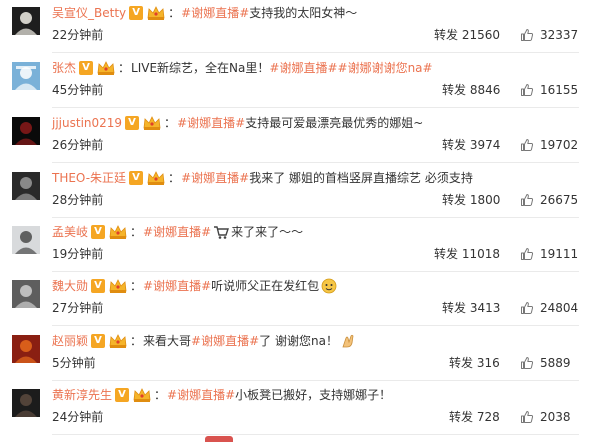 The height and width of the screenshot is (442, 589). What do you see at coordinates (78, 308) in the screenshot?
I see `timestamp: 27分钟前` at bounding box center [78, 308].